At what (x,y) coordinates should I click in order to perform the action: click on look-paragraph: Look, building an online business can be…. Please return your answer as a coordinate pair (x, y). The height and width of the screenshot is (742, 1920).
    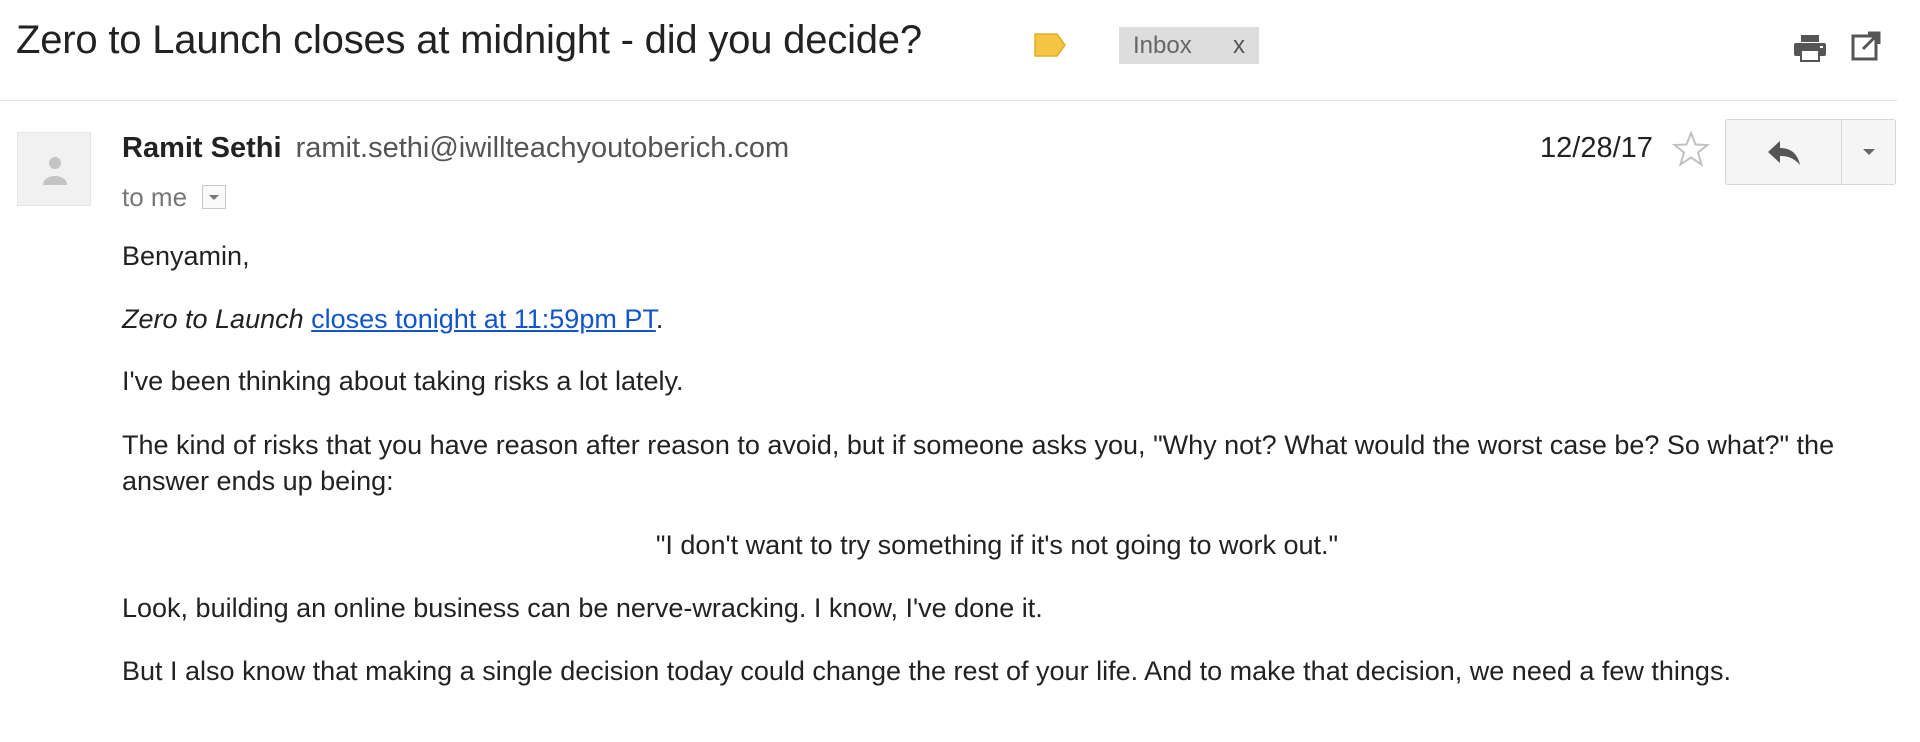
    Looking at the image, I should click on (582, 608).